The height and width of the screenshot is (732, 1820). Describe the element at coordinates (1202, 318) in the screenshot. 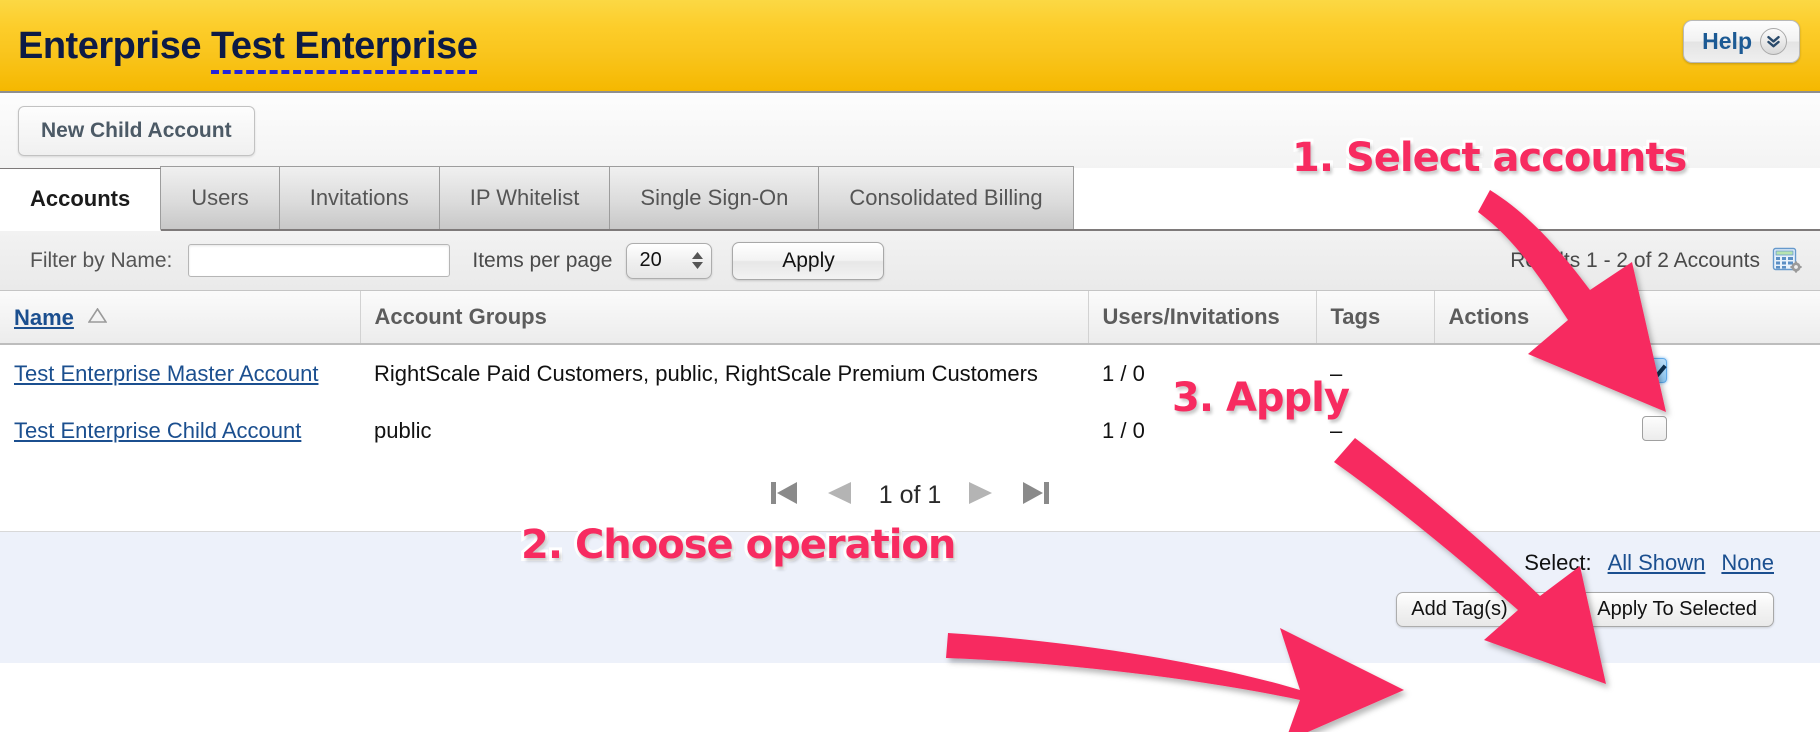

I see `column-header-users-invitations: Users/Invitations` at that location.